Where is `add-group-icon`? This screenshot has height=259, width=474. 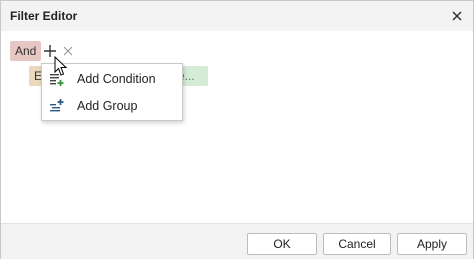 add-group-icon is located at coordinates (57, 105).